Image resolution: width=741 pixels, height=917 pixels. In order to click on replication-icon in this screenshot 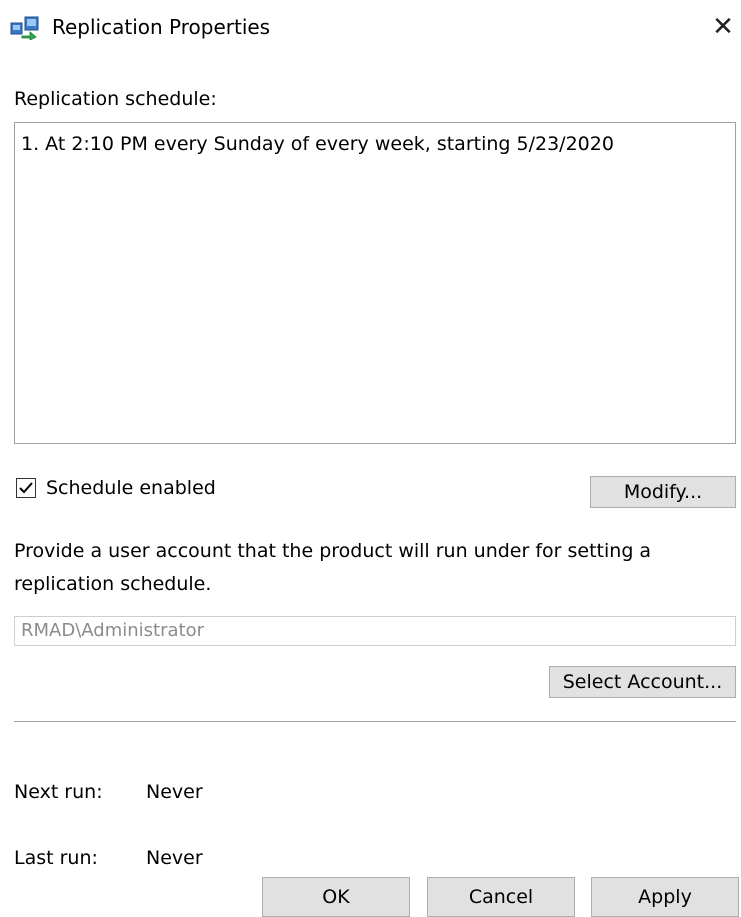, I will do `click(25, 27)`.